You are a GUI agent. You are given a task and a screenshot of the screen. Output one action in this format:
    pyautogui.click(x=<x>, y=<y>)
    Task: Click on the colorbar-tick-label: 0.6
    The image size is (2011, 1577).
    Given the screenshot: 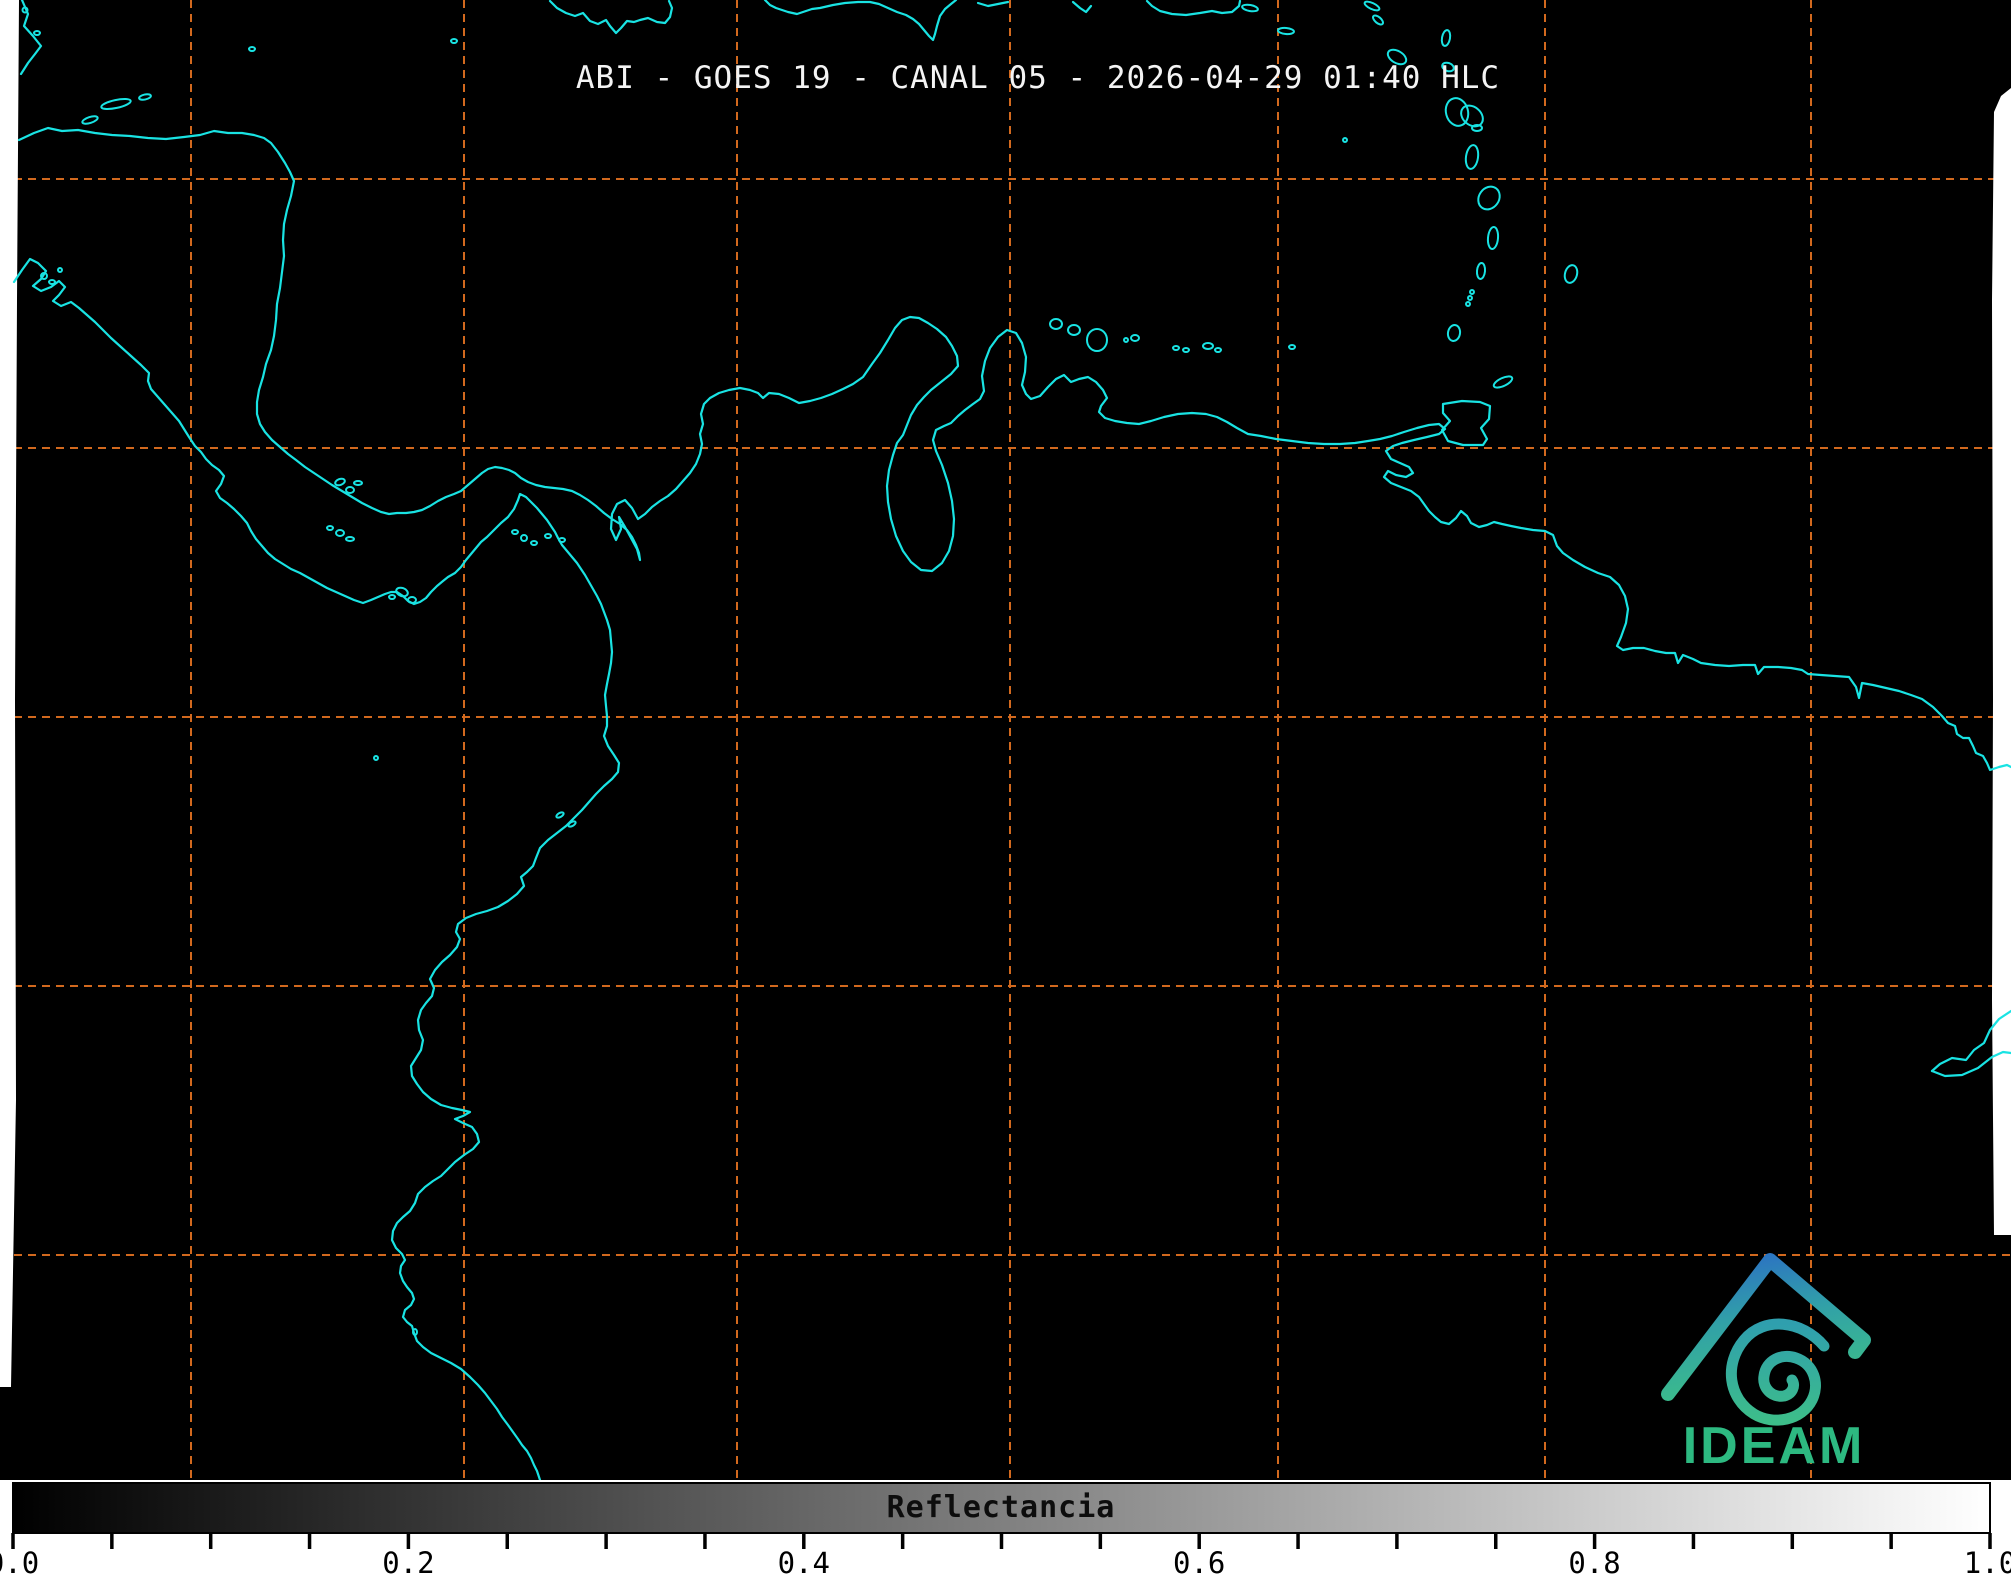 What is the action you would take?
    pyautogui.click(x=1199, y=1561)
    